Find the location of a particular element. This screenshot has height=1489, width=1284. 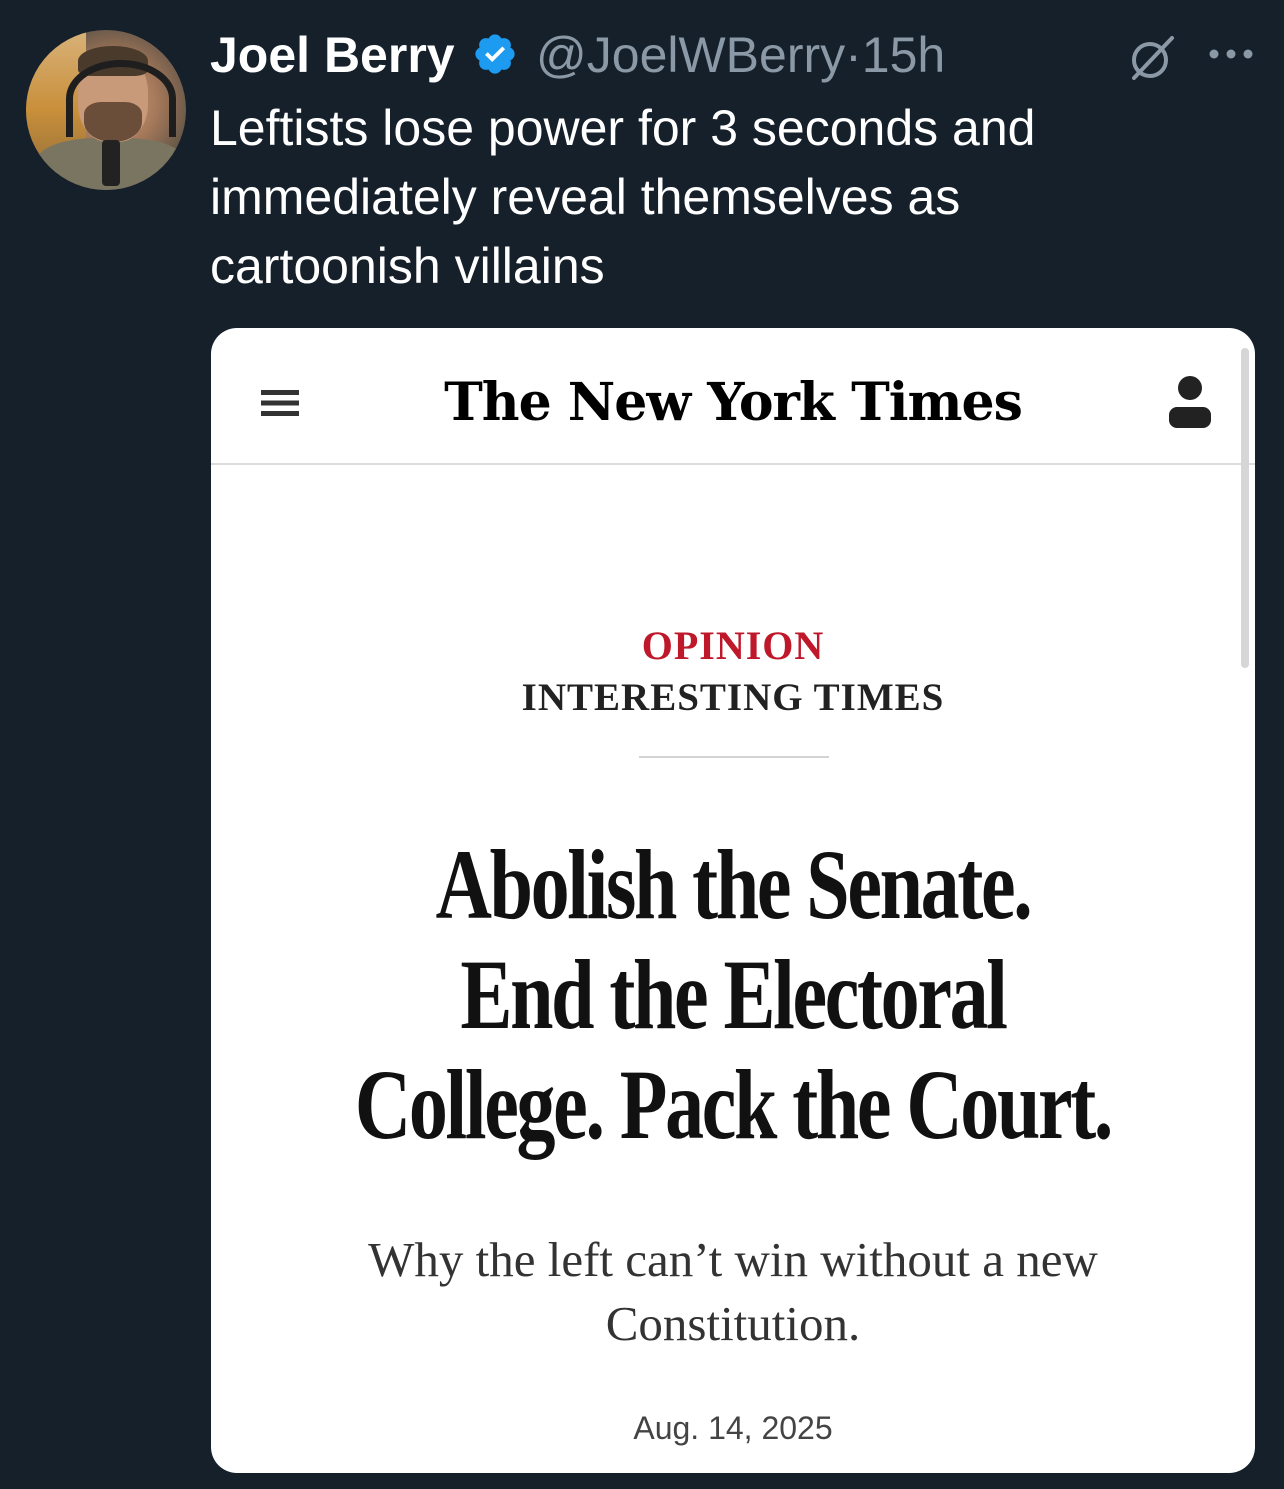

author-handle: @JoelWBerry is located at coordinates (690, 55).